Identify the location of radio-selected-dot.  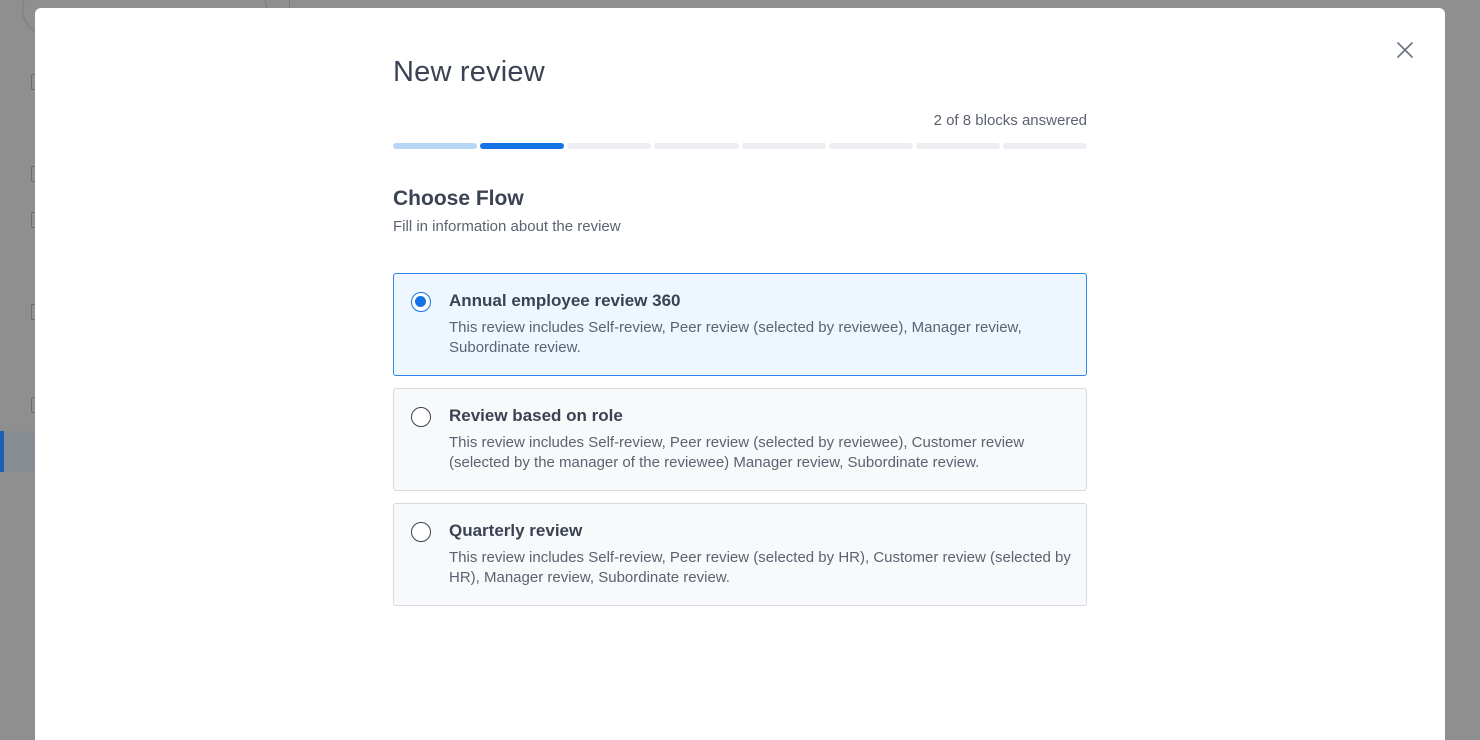
(420, 301).